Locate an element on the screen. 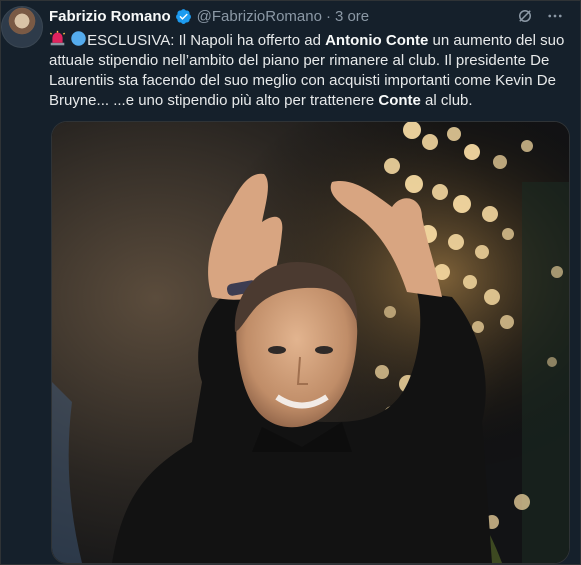 Image resolution: width=581 pixels, height=565 pixels. more-options-icon is located at coordinates (555, 16).